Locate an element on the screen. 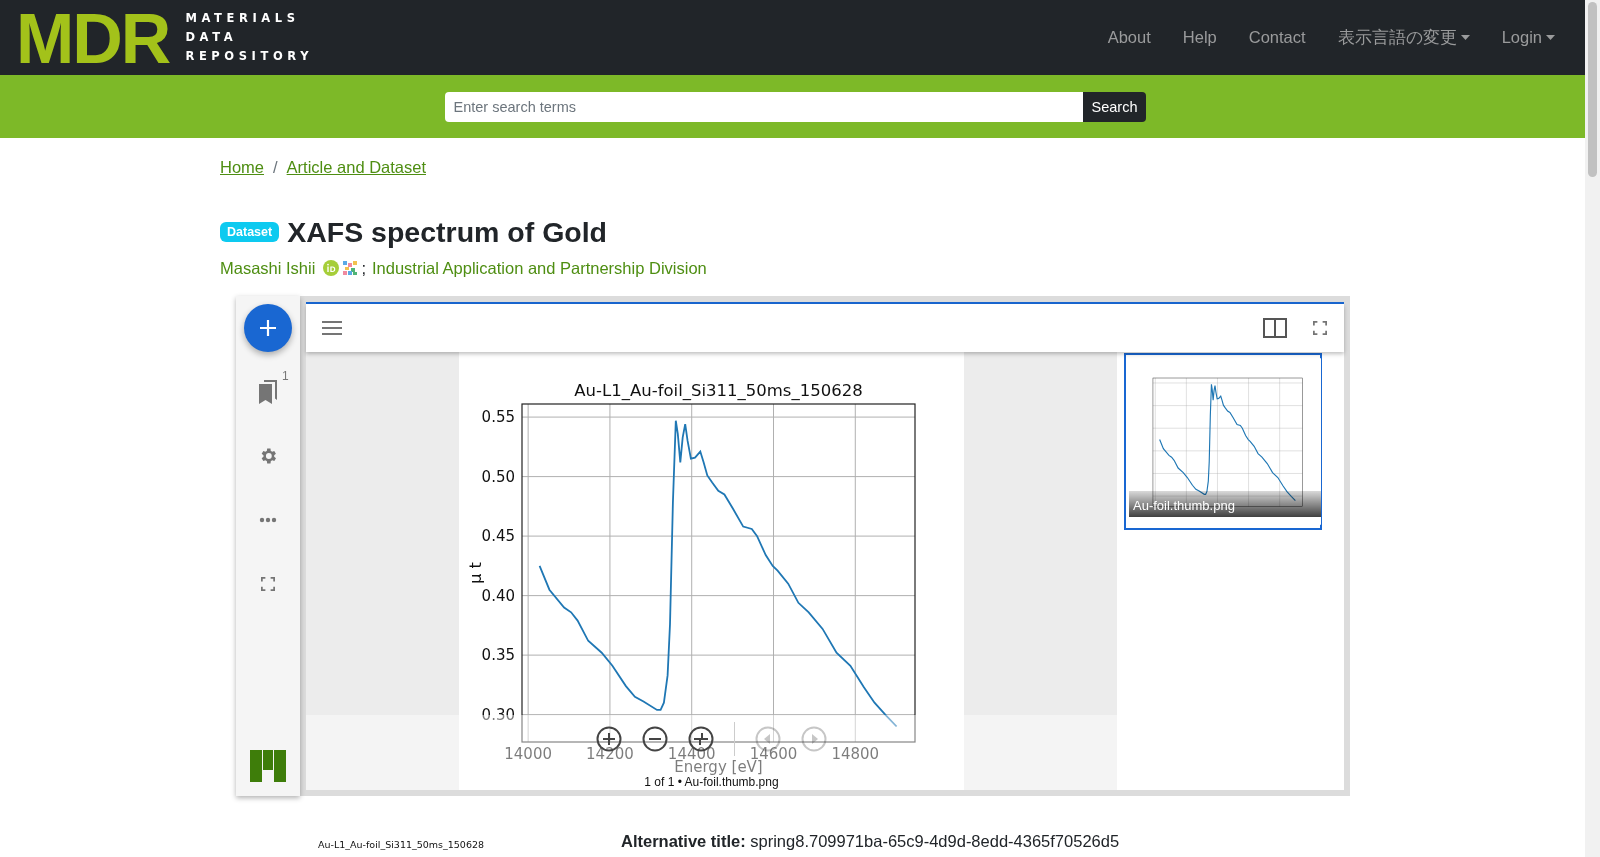 This screenshot has height=857, width=1600. next-icon is located at coordinates (814, 739).